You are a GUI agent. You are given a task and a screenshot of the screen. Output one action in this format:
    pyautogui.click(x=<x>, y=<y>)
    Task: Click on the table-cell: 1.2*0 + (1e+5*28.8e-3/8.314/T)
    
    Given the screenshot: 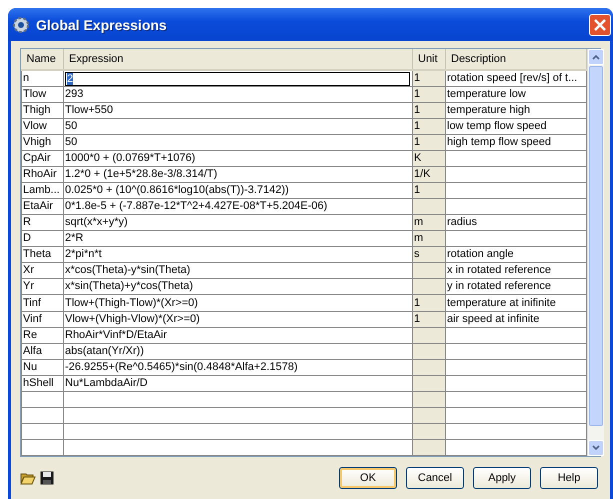 What is the action you would take?
    pyautogui.click(x=238, y=174)
    